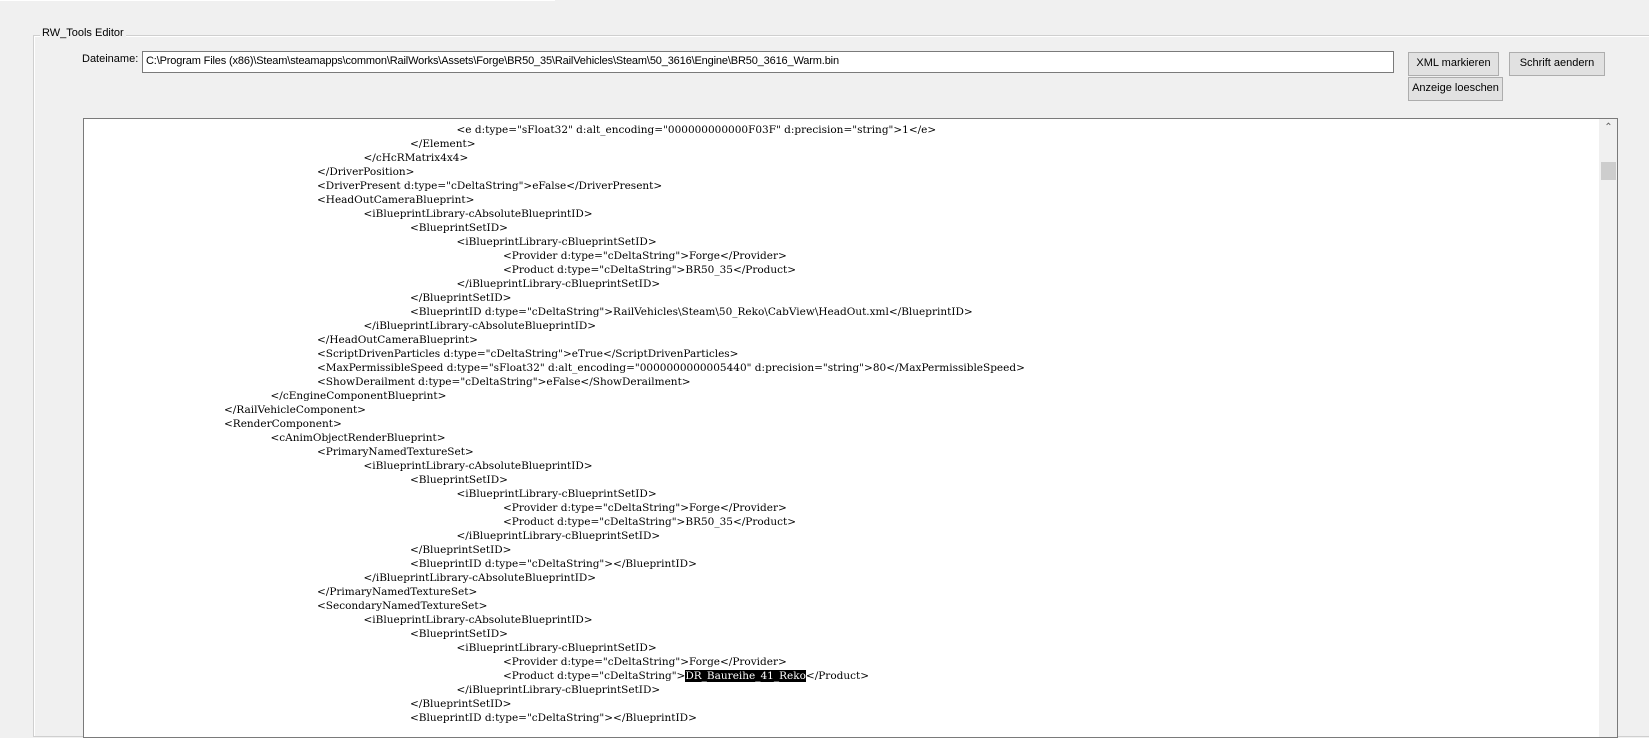 This screenshot has height=738, width=1649. What do you see at coordinates (841, 200) in the screenshot?
I see `xml-line: <HeadOutCameraBlueprint>` at bounding box center [841, 200].